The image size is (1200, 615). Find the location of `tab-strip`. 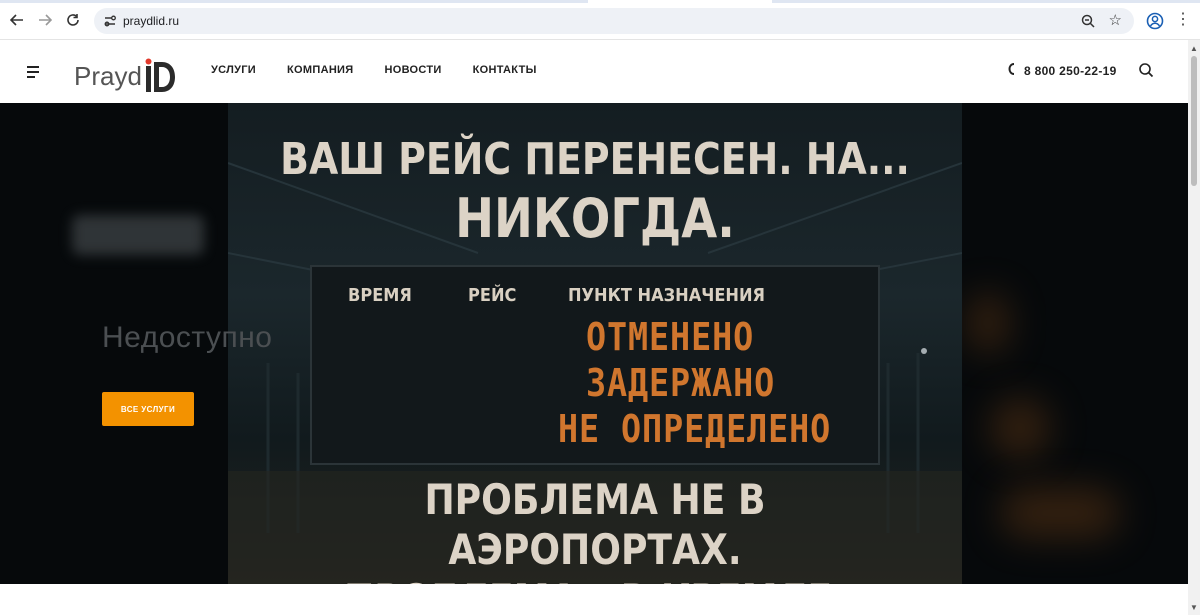

tab-strip is located at coordinates (600, 1).